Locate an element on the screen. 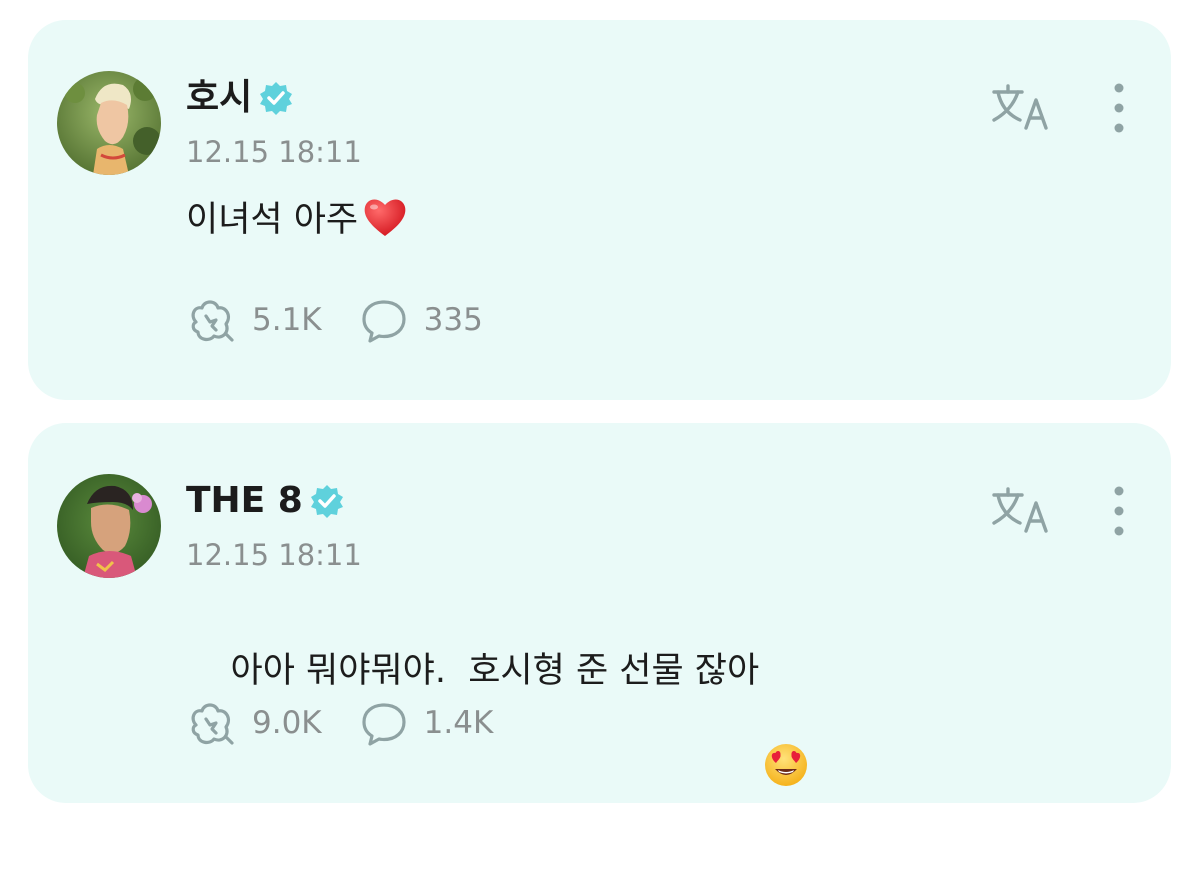 This screenshot has height=885, width=1200. like-button: 9.0K is located at coordinates (254, 723).